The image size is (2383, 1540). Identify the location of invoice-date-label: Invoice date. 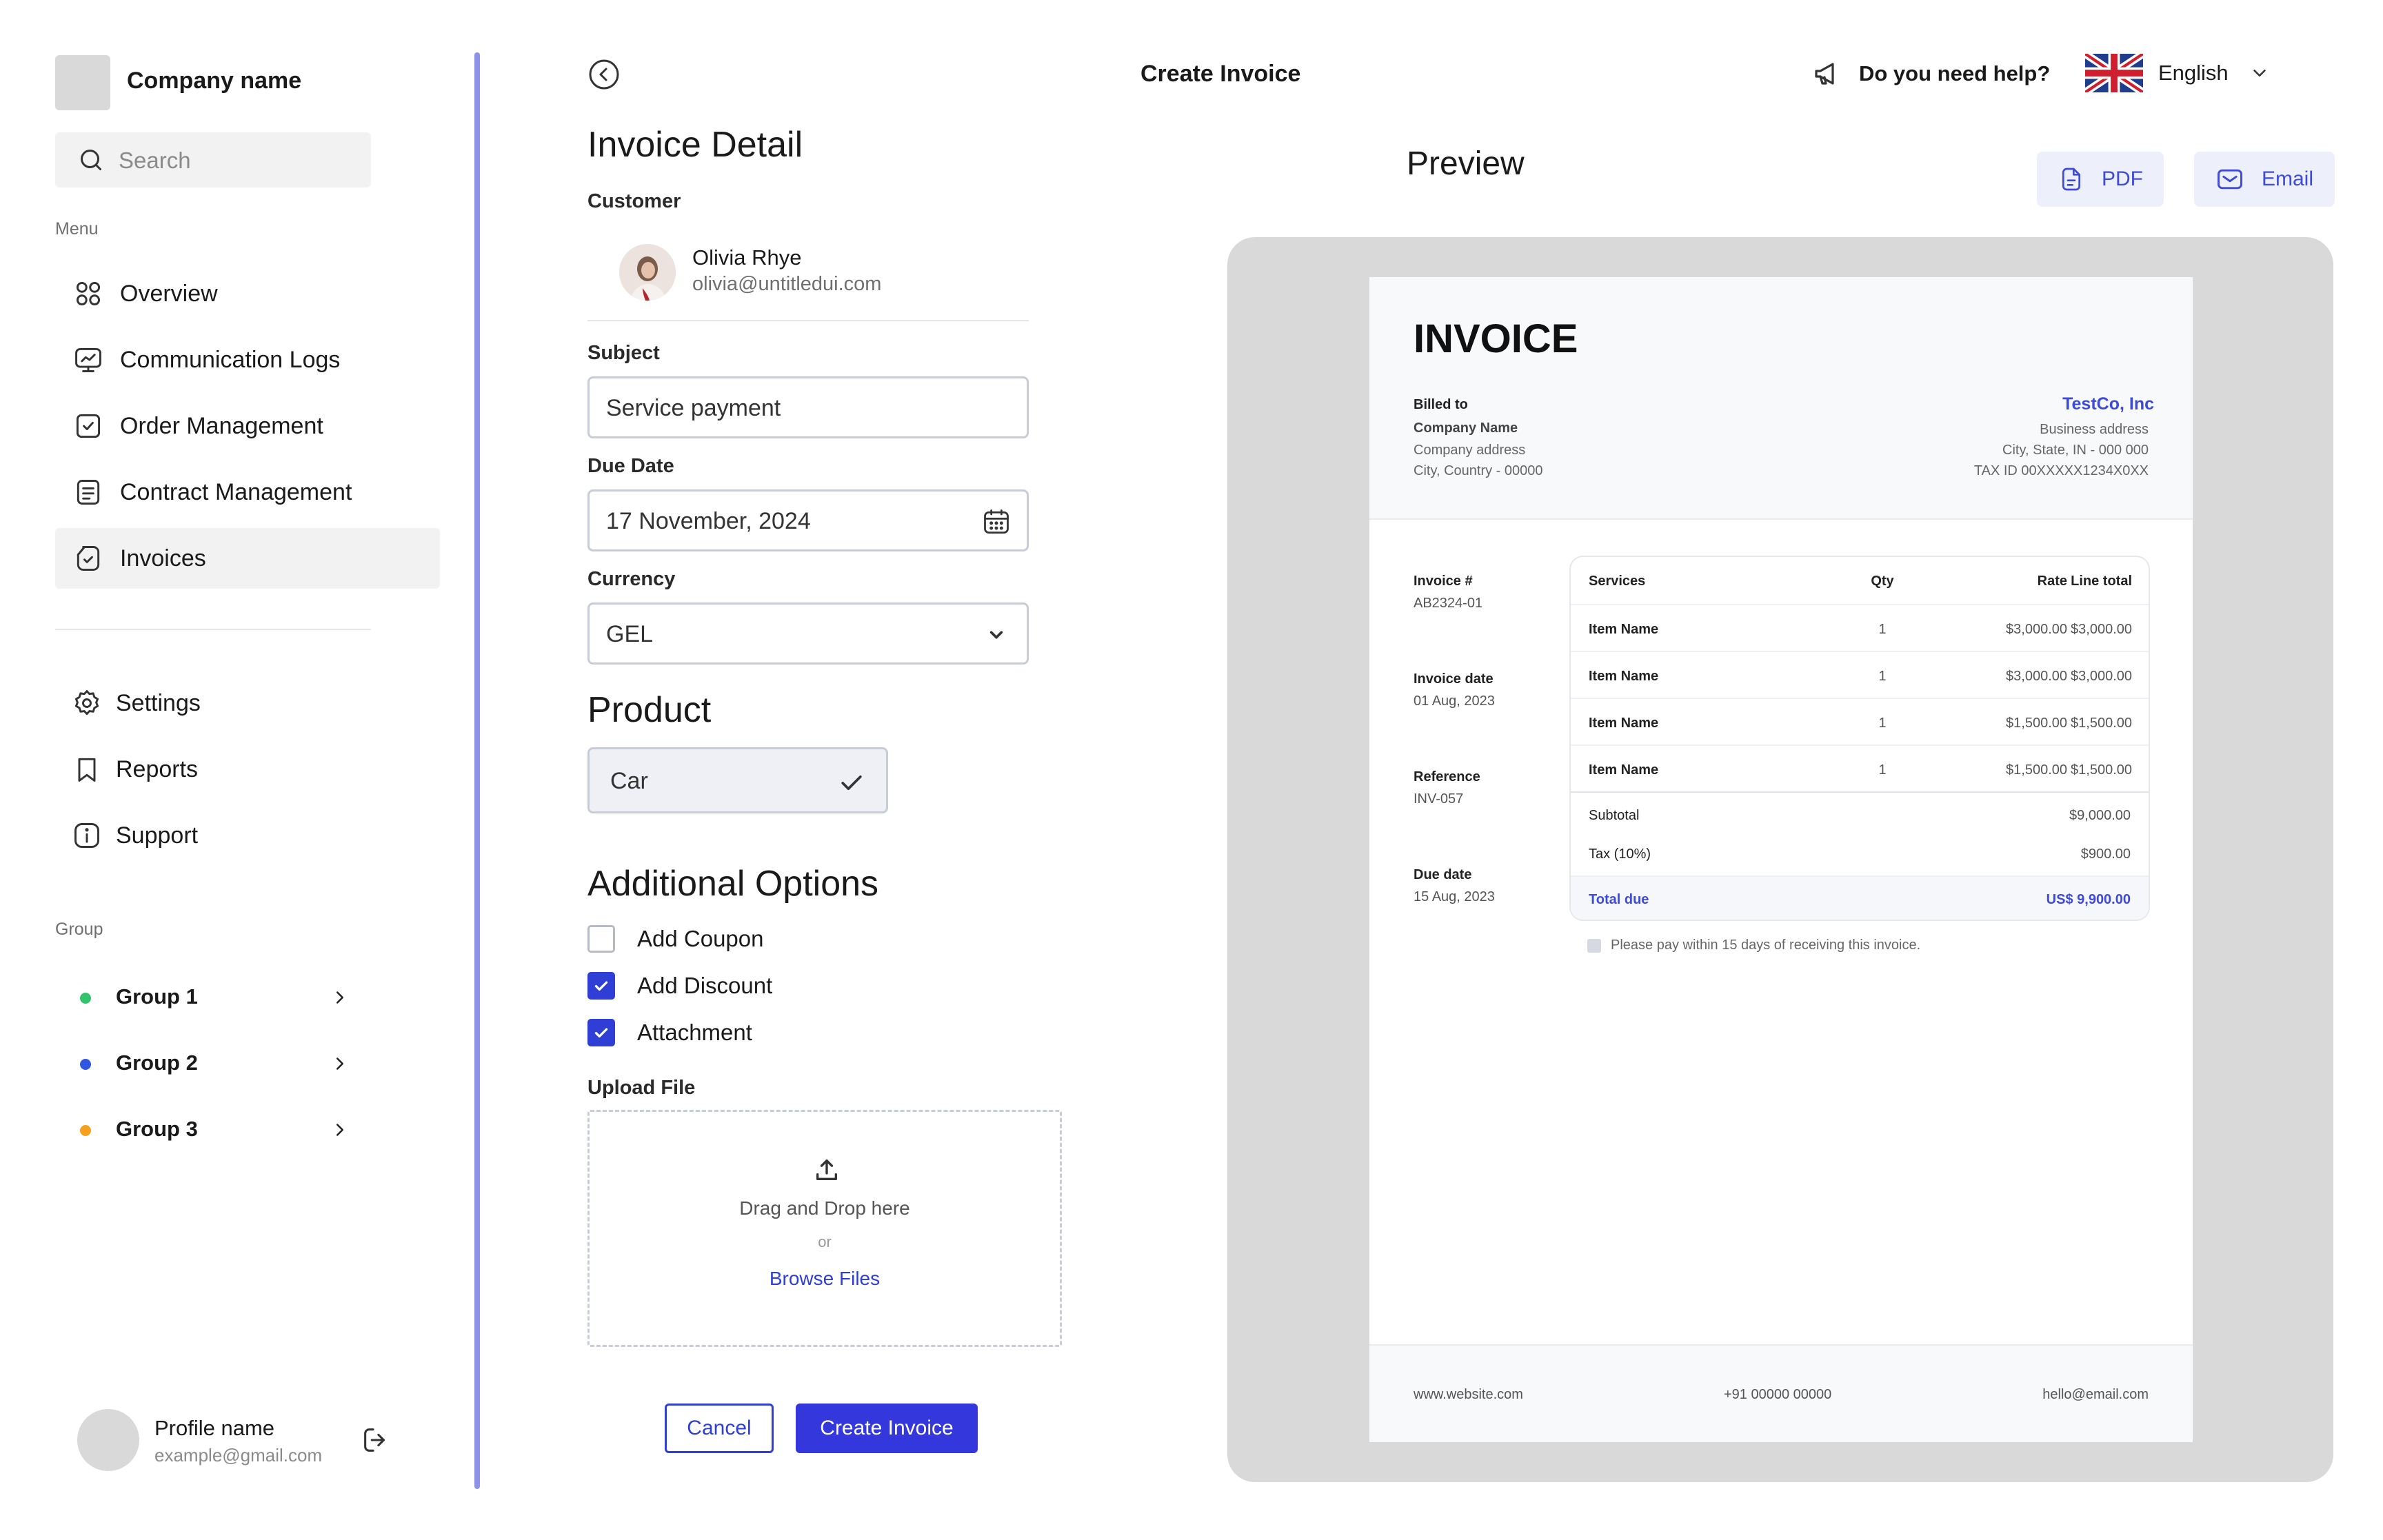
(1454, 679).